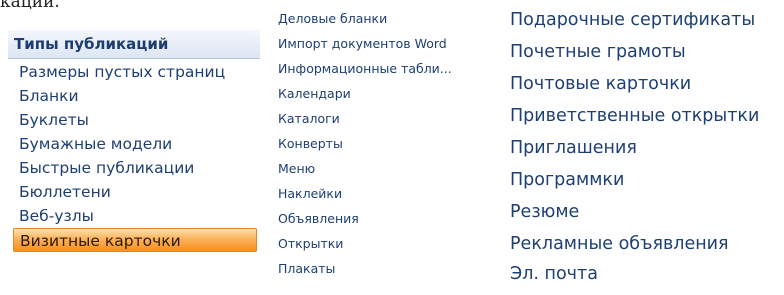 This screenshot has width=784, height=295. Describe the element at coordinates (389, 169) in the screenshot. I see `middle-item-menus: Меню` at that location.